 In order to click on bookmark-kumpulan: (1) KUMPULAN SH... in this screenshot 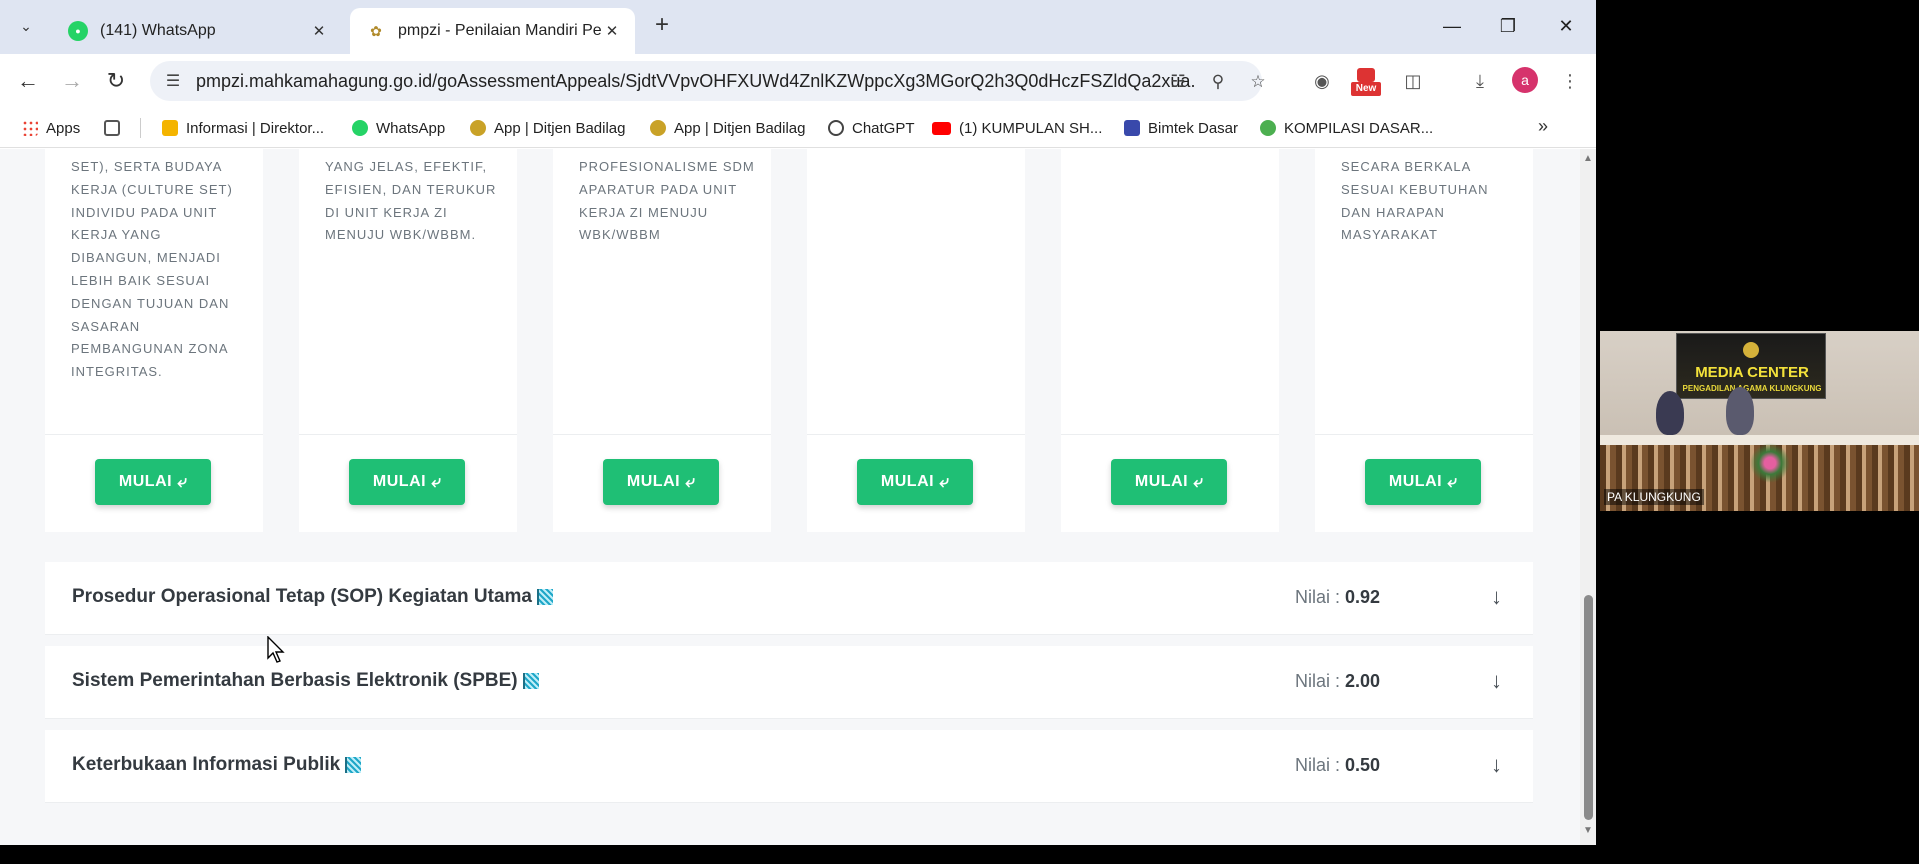, I will do `click(1017, 128)`.